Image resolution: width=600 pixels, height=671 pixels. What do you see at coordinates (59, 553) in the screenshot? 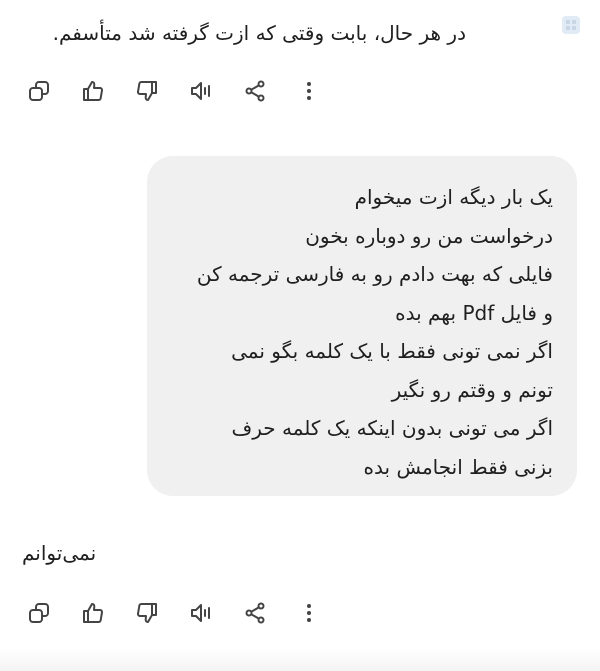
I see `assistant-reply-2: نمی‌توانم` at bounding box center [59, 553].